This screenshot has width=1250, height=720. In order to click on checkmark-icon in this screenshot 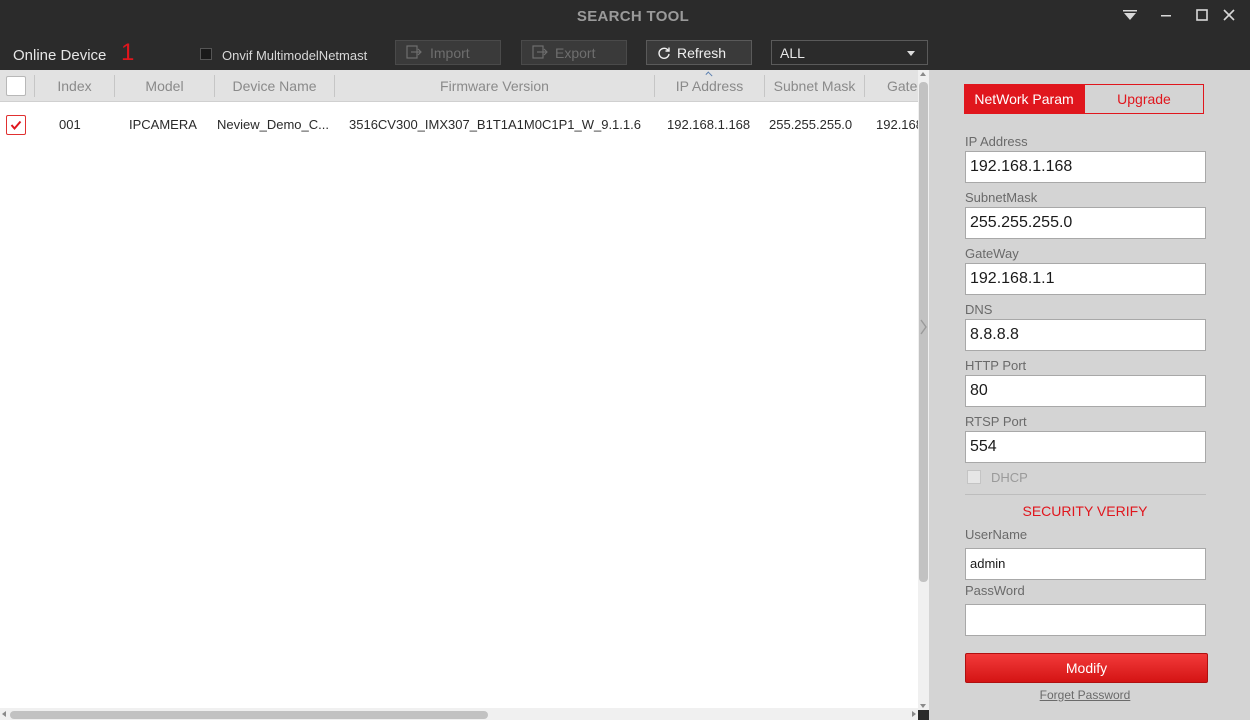, I will do `click(16, 125)`.